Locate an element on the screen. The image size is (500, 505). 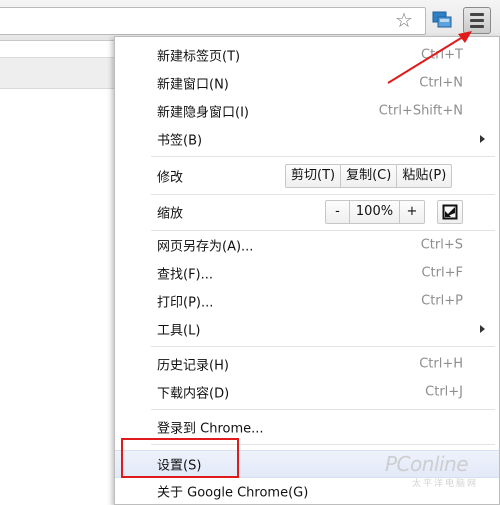
menu-item-label: 新建隐身窗口(I) is located at coordinates (203, 113).